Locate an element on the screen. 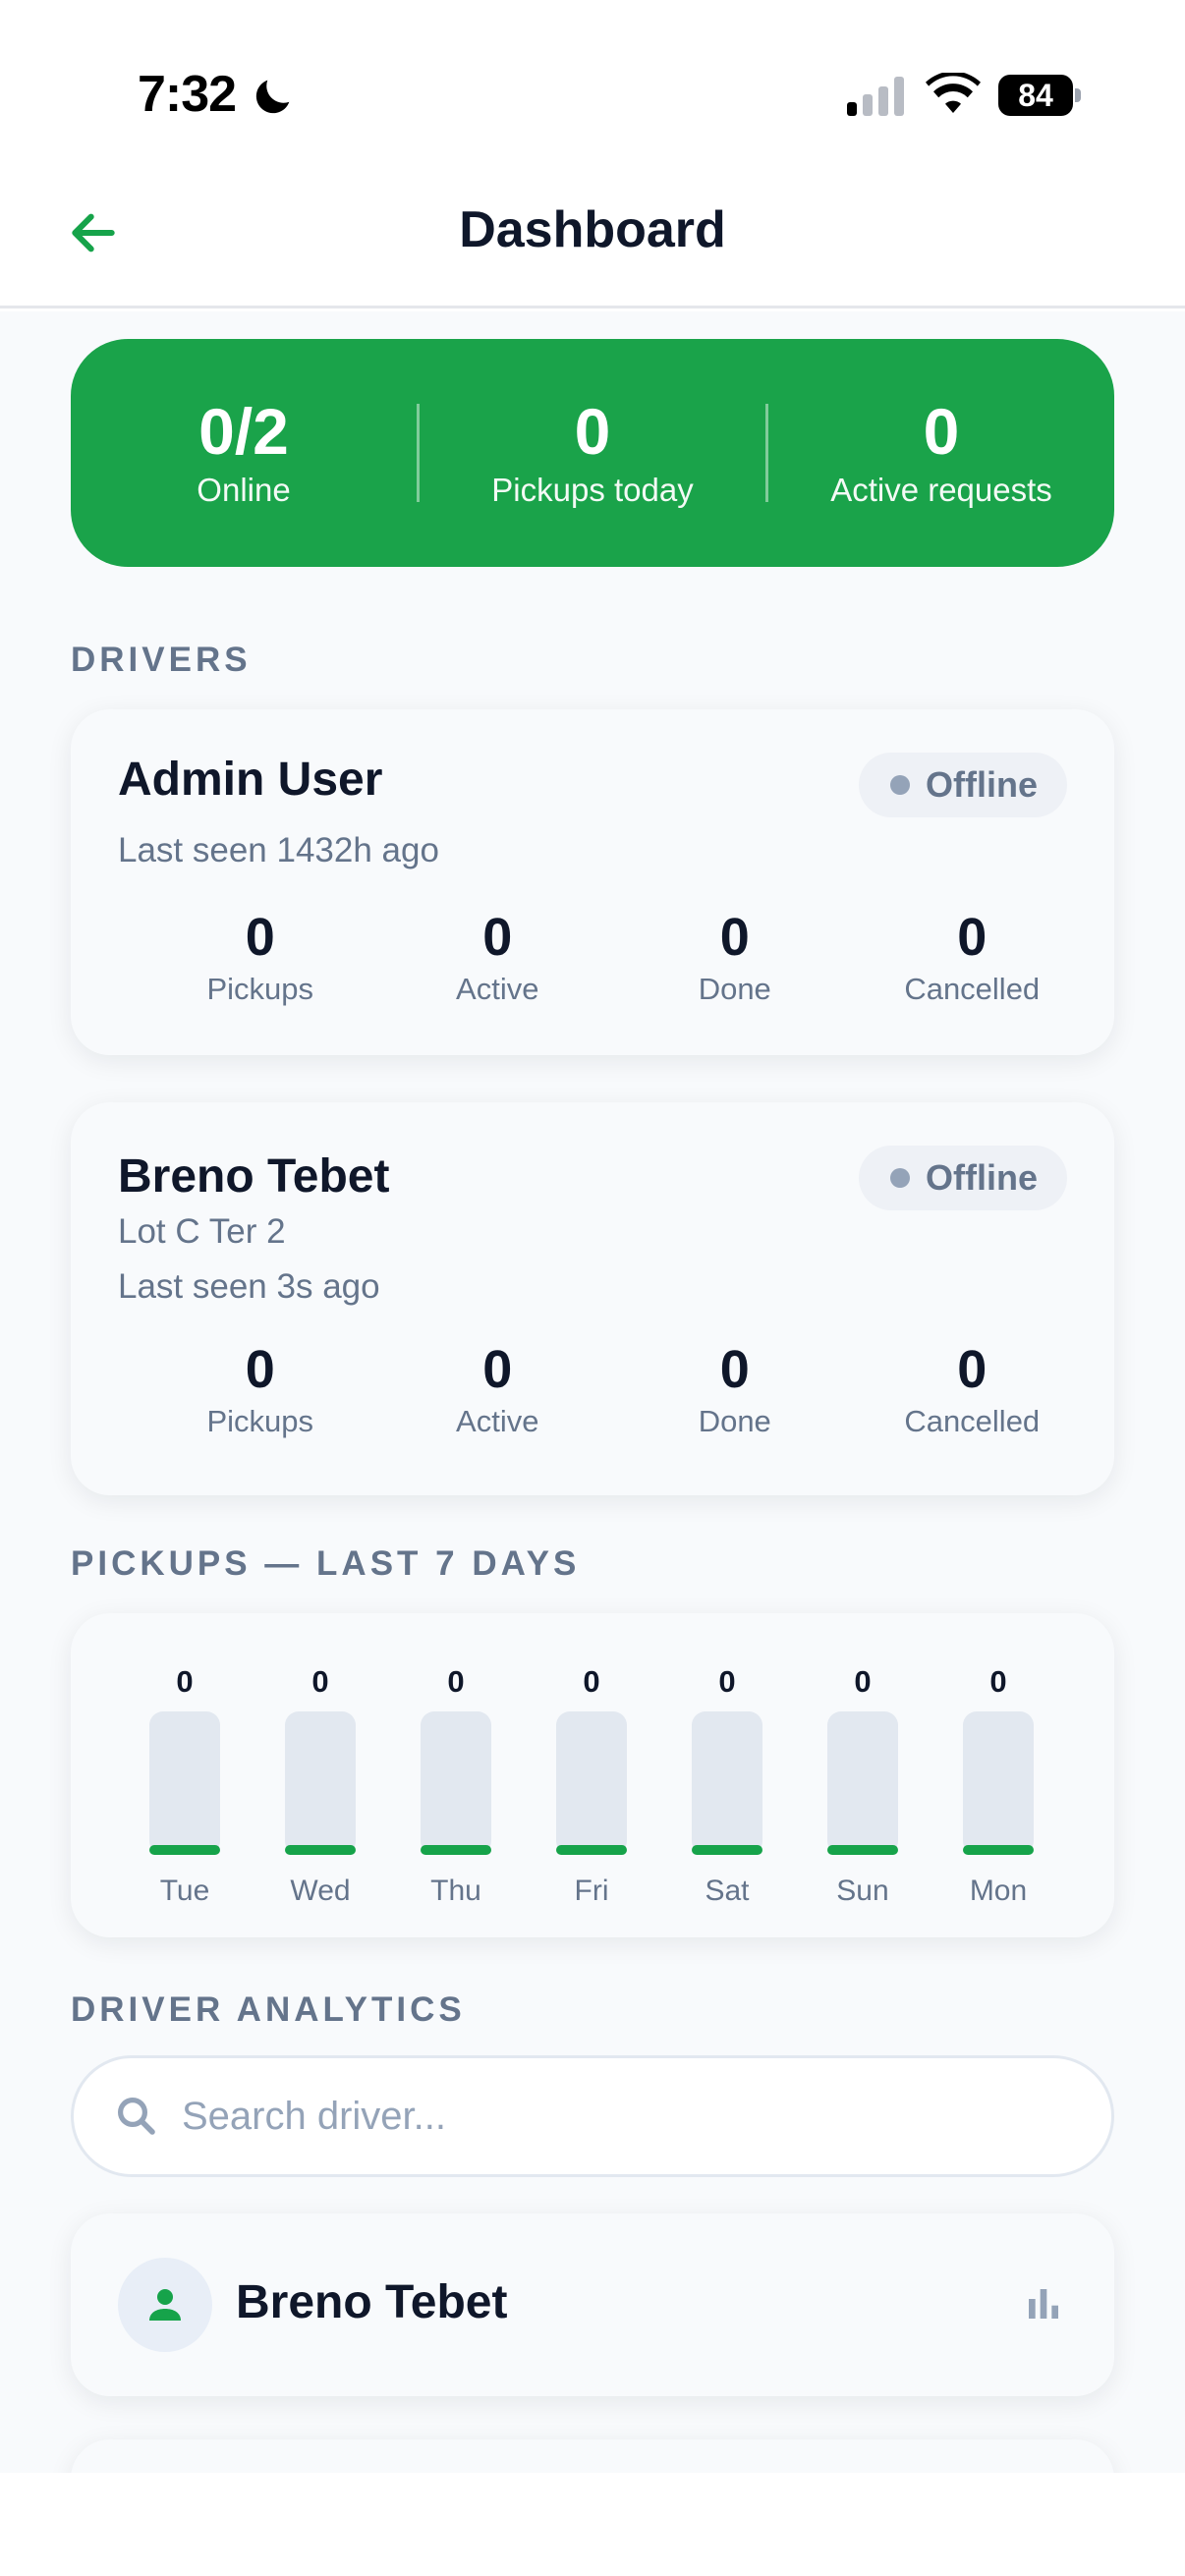  bar-track-tue is located at coordinates (184, 1783).